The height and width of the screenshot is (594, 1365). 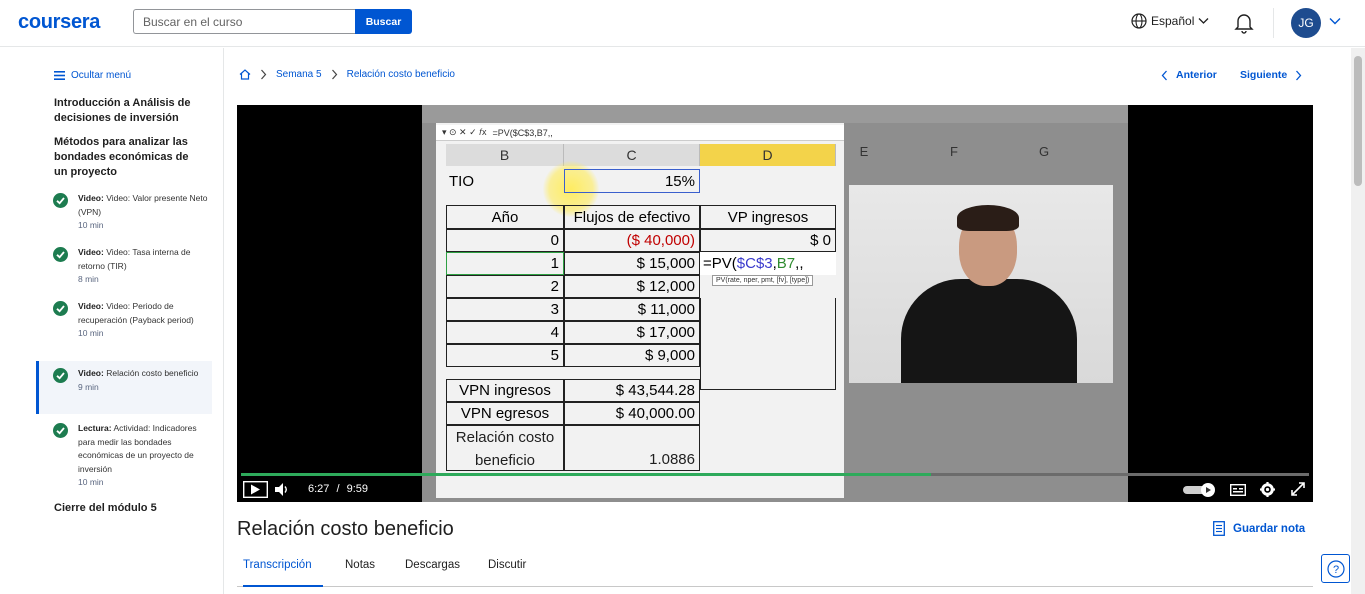 I want to click on sidebar-item-relacion-costo-beneficio: Video: Relación costo beneficio 9 min, so click(x=124, y=387).